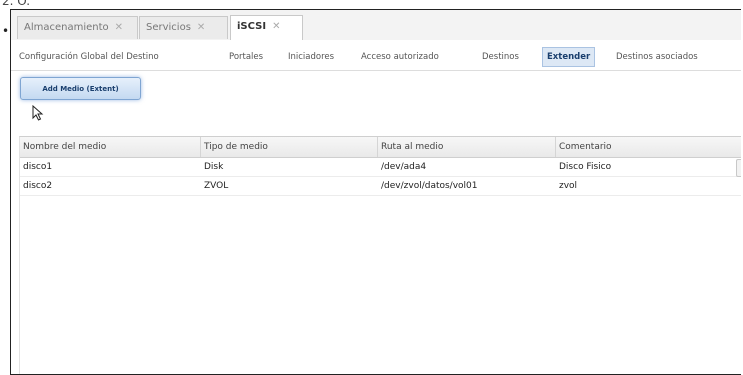 The height and width of the screenshot is (375, 743). Describe the element at coordinates (110, 147) in the screenshot. I see `column-header-nombre: Nombre del medio` at that location.